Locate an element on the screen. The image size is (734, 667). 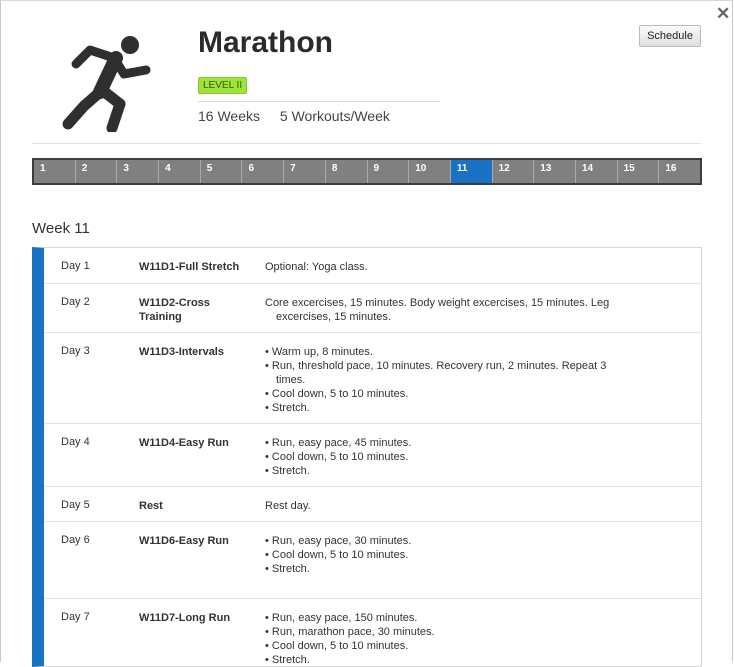
workout-name: W11D4-Easy Run is located at coordinates (194, 443).